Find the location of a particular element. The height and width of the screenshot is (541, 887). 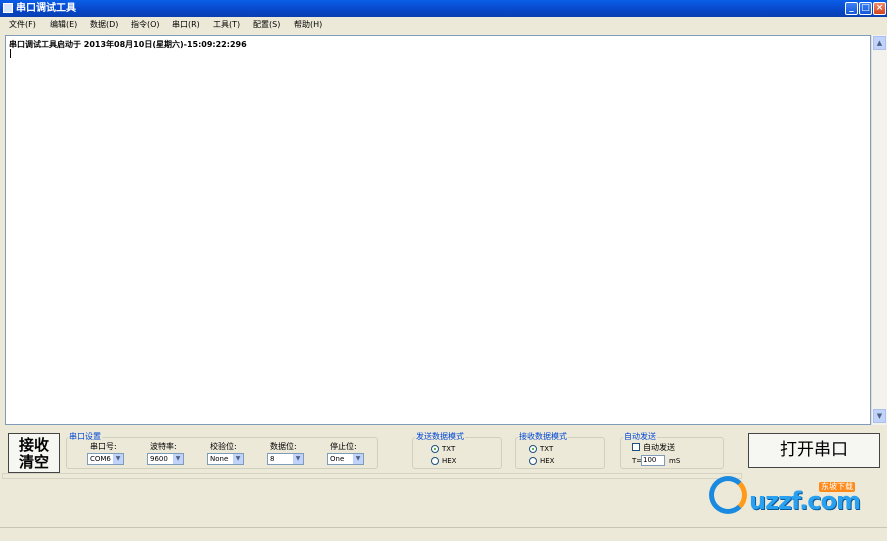

recv-txt-label: TXT is located at coordinates (547, 449).